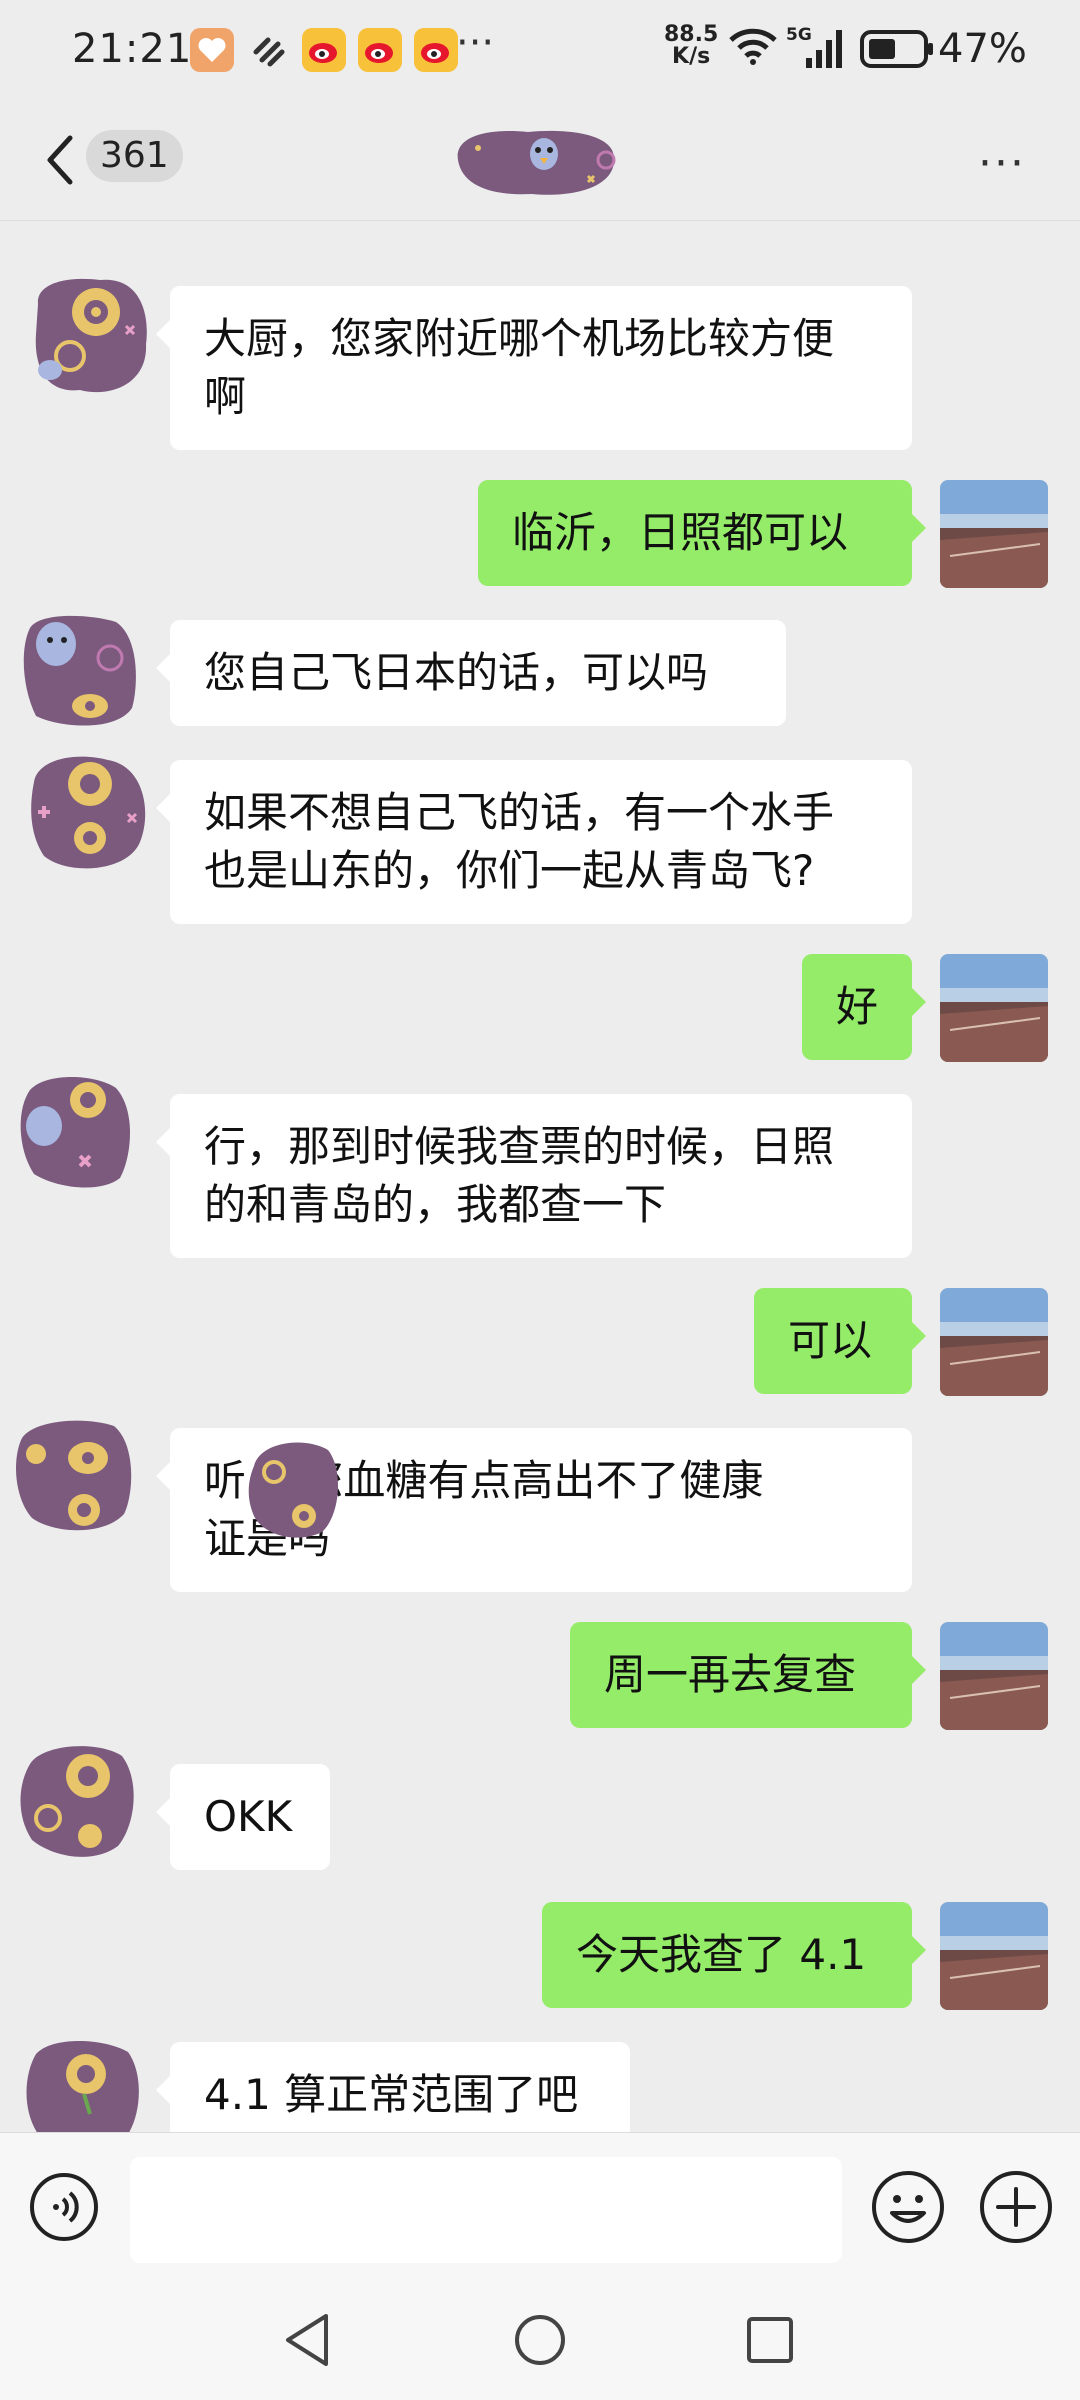 The width and height of the screenshot is (1080, 2400). I want to click on plus-icon, so click(1016, 2207).